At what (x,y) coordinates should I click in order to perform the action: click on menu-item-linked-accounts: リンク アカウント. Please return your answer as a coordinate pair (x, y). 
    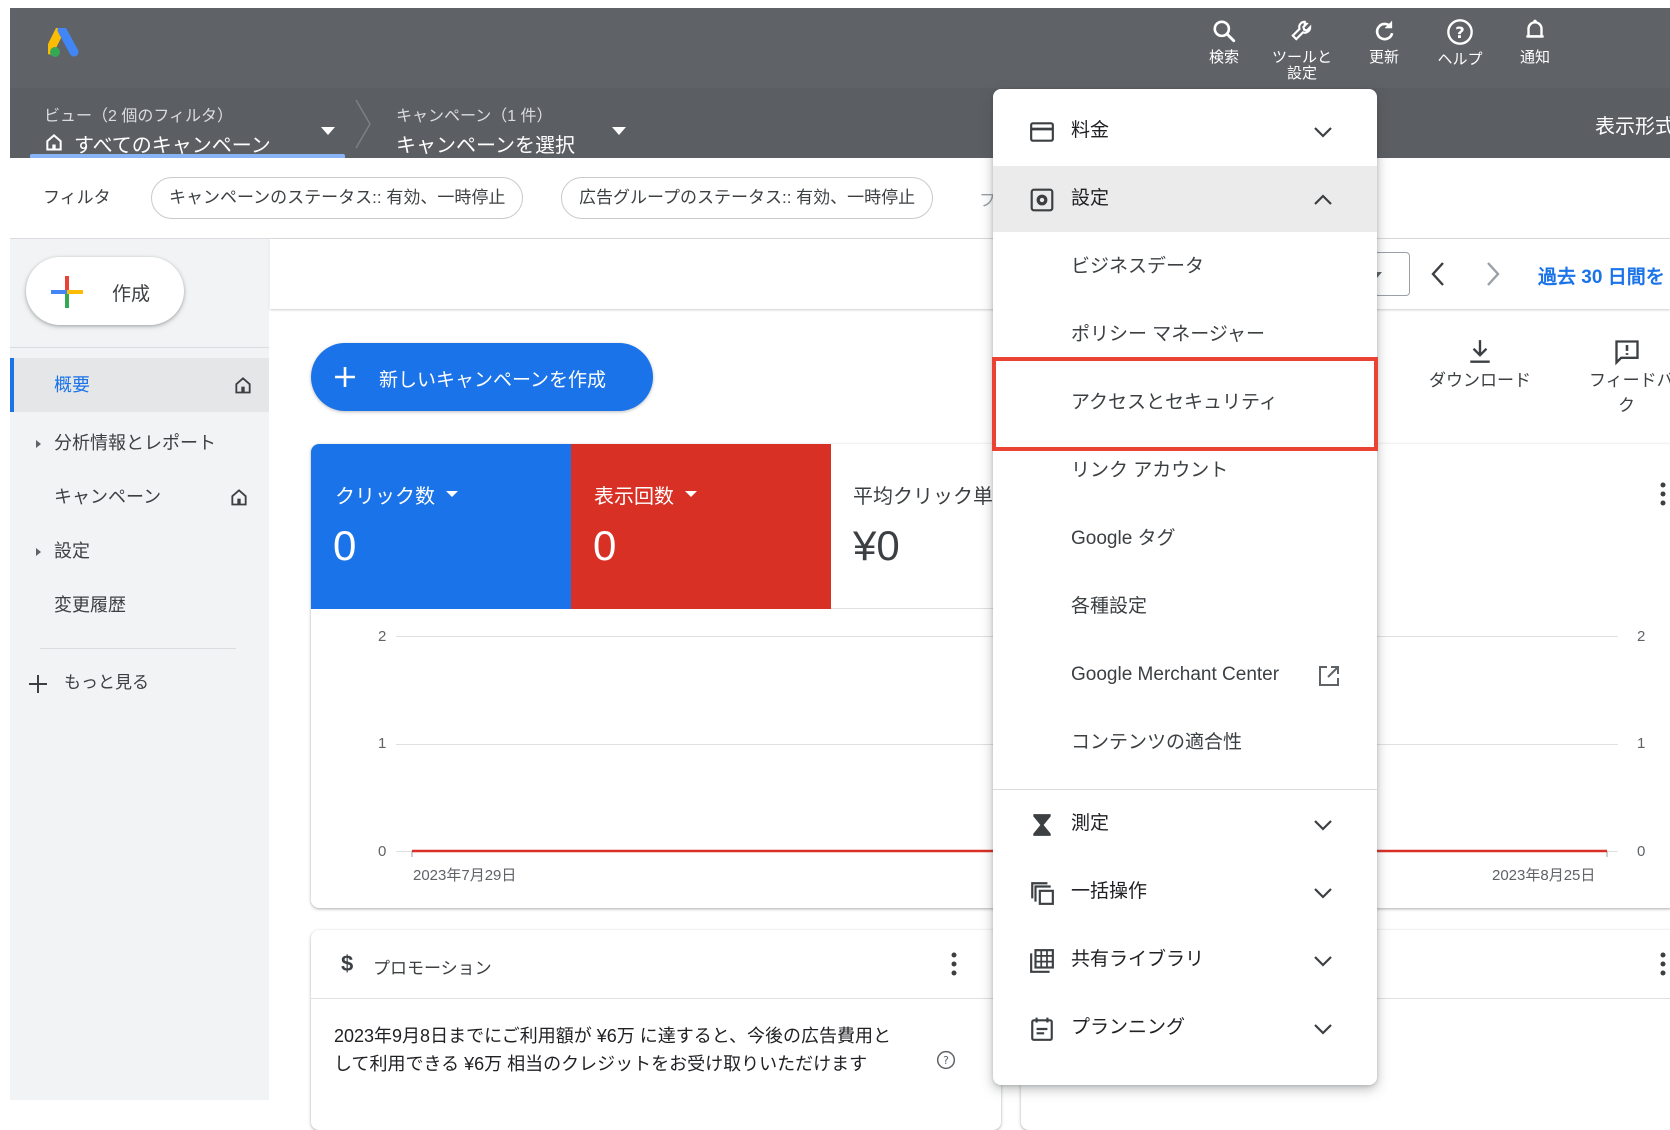
    Looking at the image, I should click on (1185, 471).